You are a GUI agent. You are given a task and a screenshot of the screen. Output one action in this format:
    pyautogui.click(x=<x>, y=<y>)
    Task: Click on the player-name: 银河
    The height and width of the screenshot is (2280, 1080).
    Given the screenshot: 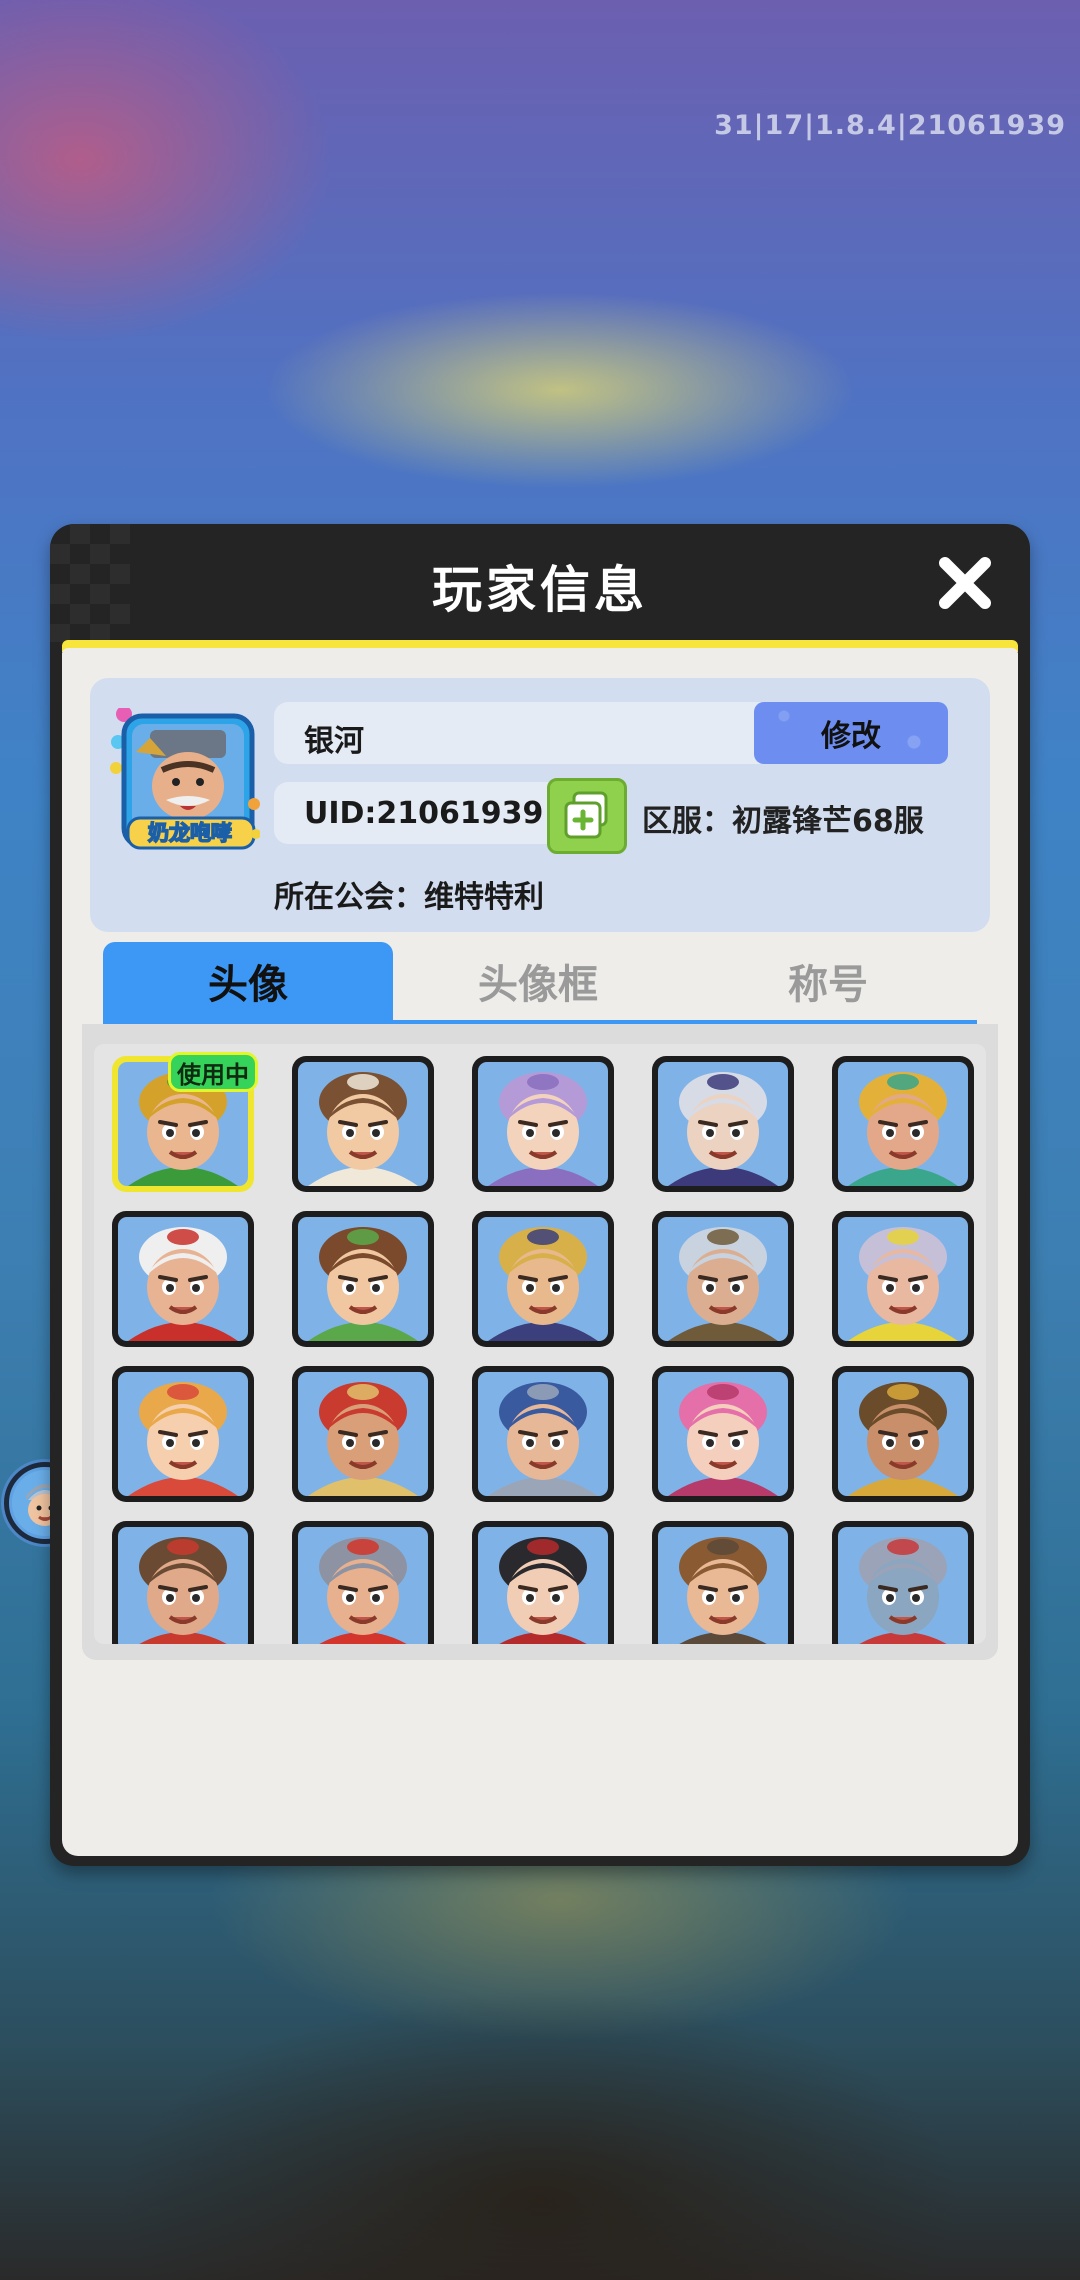 What is the action you would take?
    pyautogui.click(x=334, y=741)
    